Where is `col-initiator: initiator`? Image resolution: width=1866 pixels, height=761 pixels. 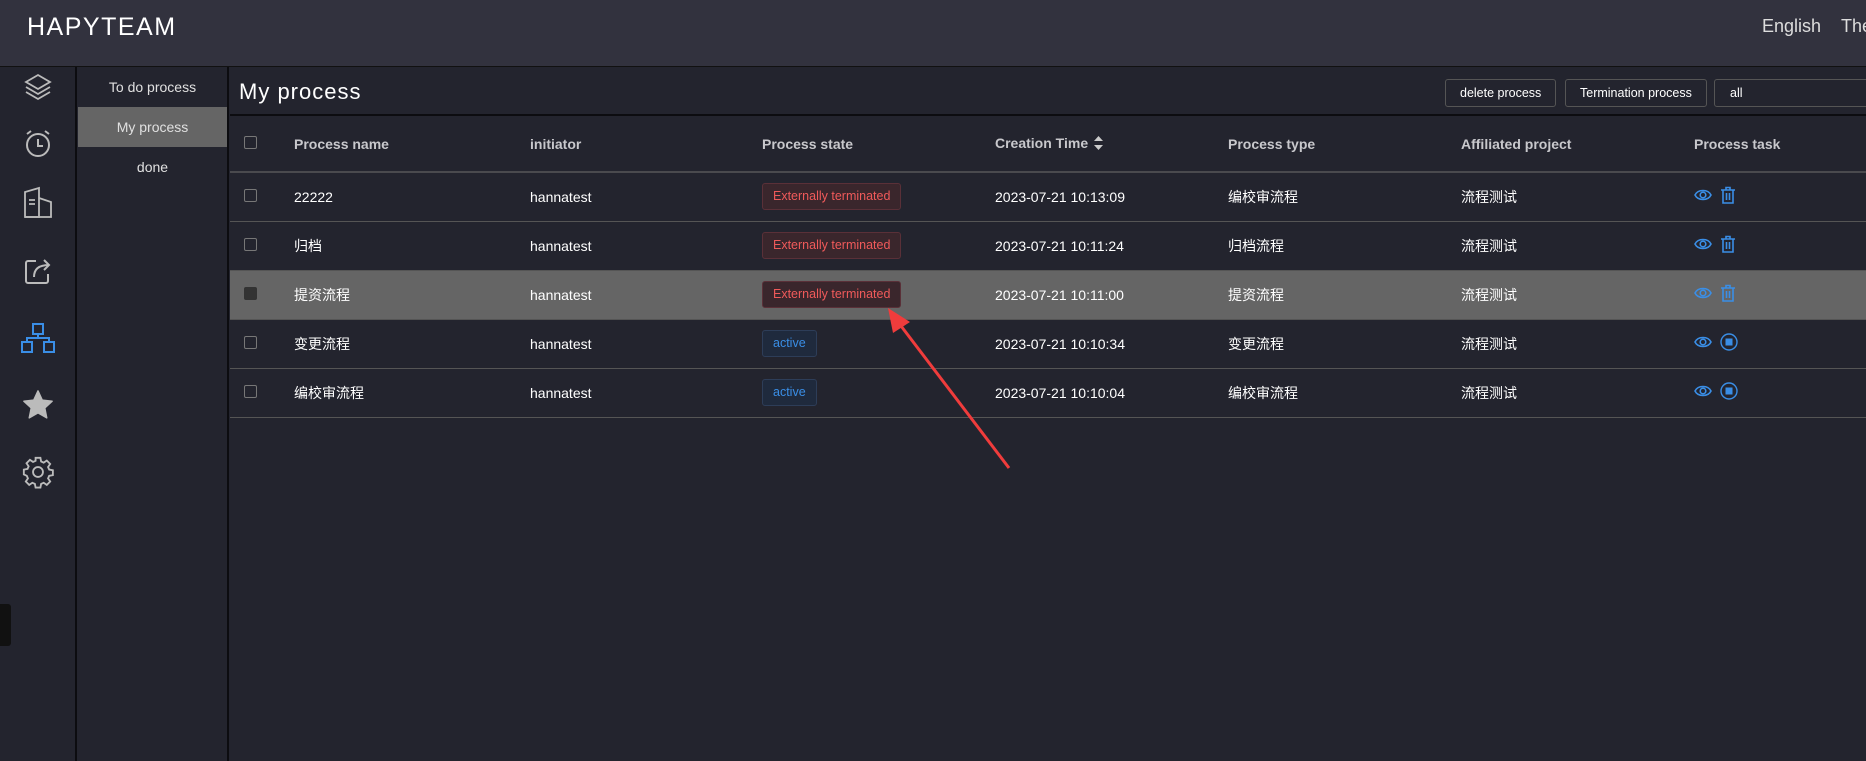 col-initiator: initiator is located at coordinates (646, 145).